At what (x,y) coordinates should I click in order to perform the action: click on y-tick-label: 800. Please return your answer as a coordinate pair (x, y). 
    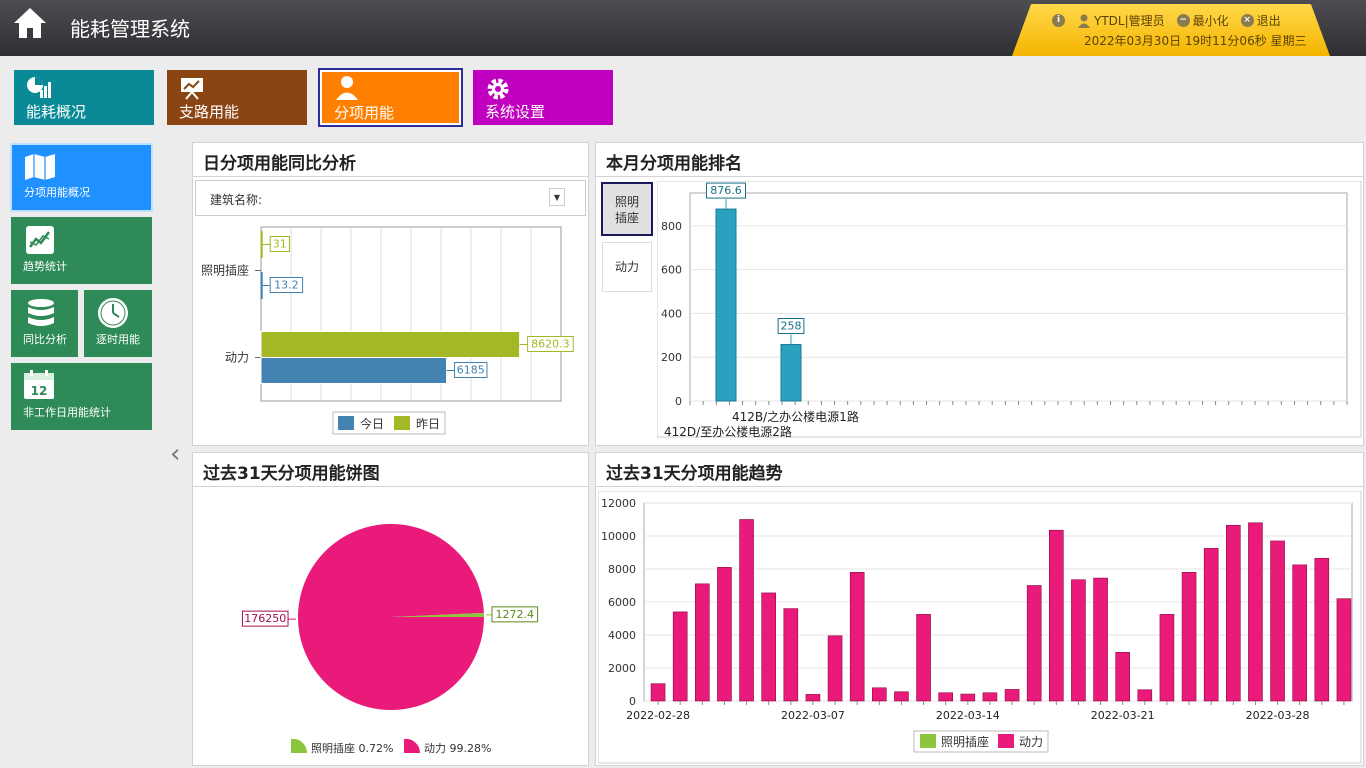
    Looking at the image, I should click on (671, 226).